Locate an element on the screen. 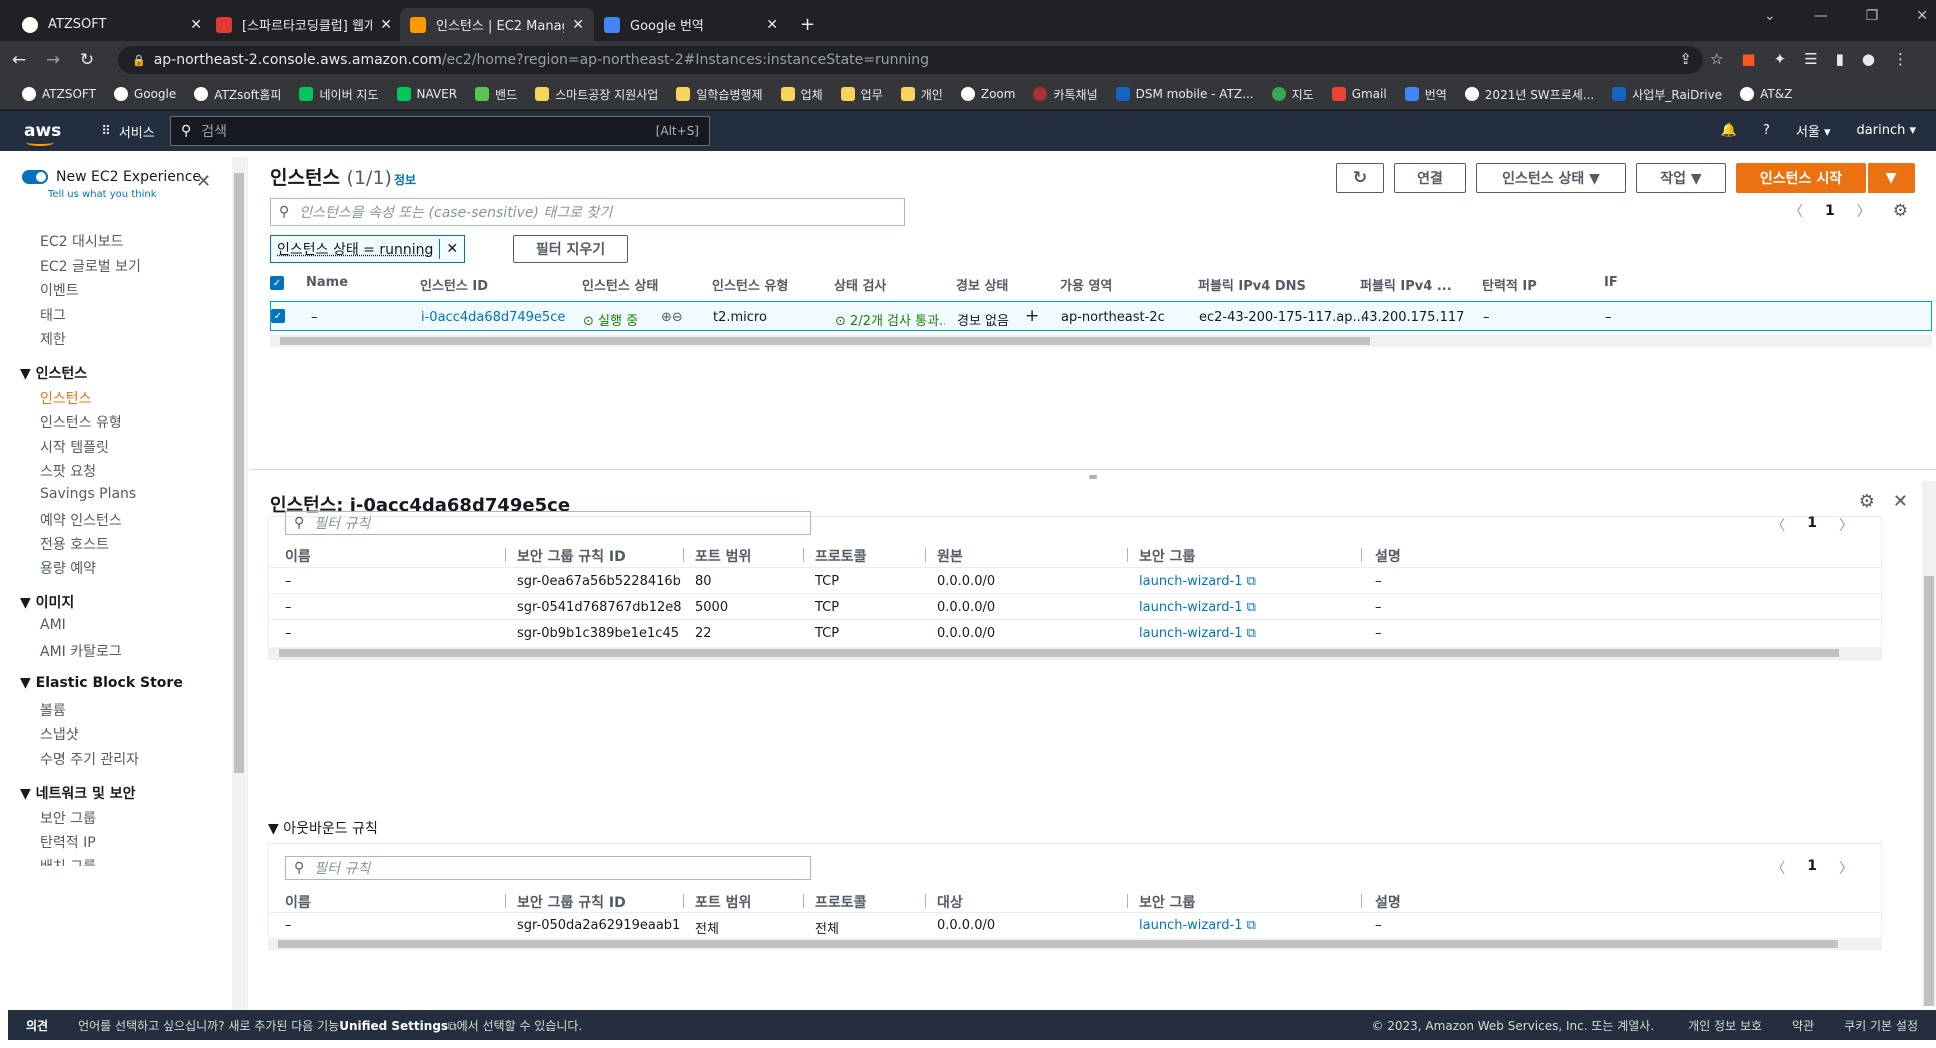 This screenshot has height=1048, width=1936. aws-logo: aws is located at coordinates (42, 133).